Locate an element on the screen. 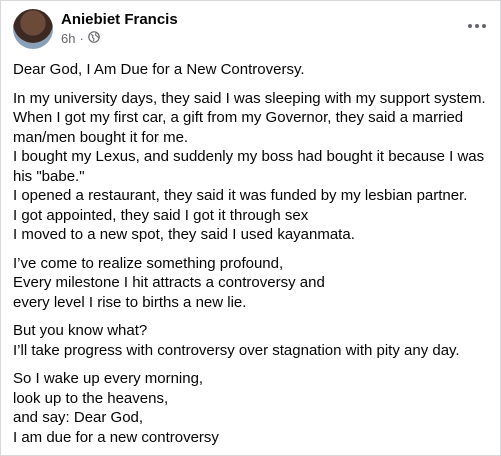 The height and width of the screenshot is (456, 501). post-text-line: So I wake up every morning, is located at coordinates (108, 378).